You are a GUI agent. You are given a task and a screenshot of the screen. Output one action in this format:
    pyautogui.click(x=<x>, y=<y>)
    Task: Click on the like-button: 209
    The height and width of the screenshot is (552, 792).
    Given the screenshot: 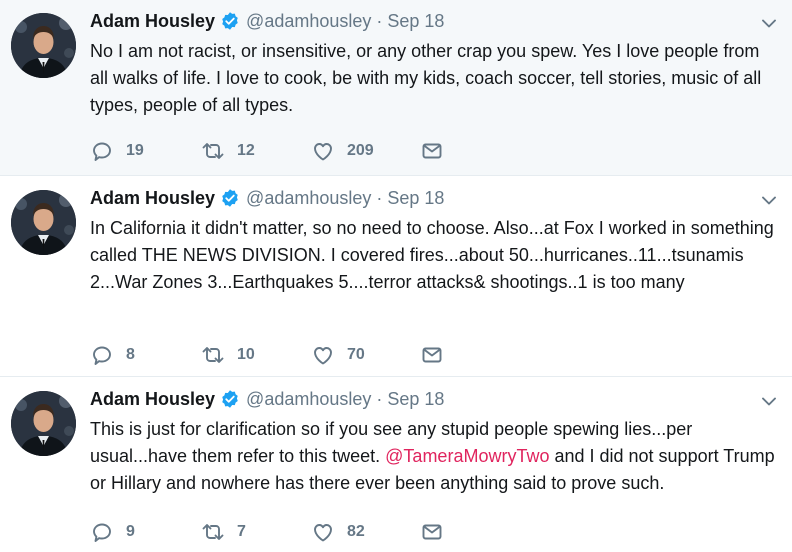 What is the action you would take?
    pyautogui.click(x=342, y=151)
    